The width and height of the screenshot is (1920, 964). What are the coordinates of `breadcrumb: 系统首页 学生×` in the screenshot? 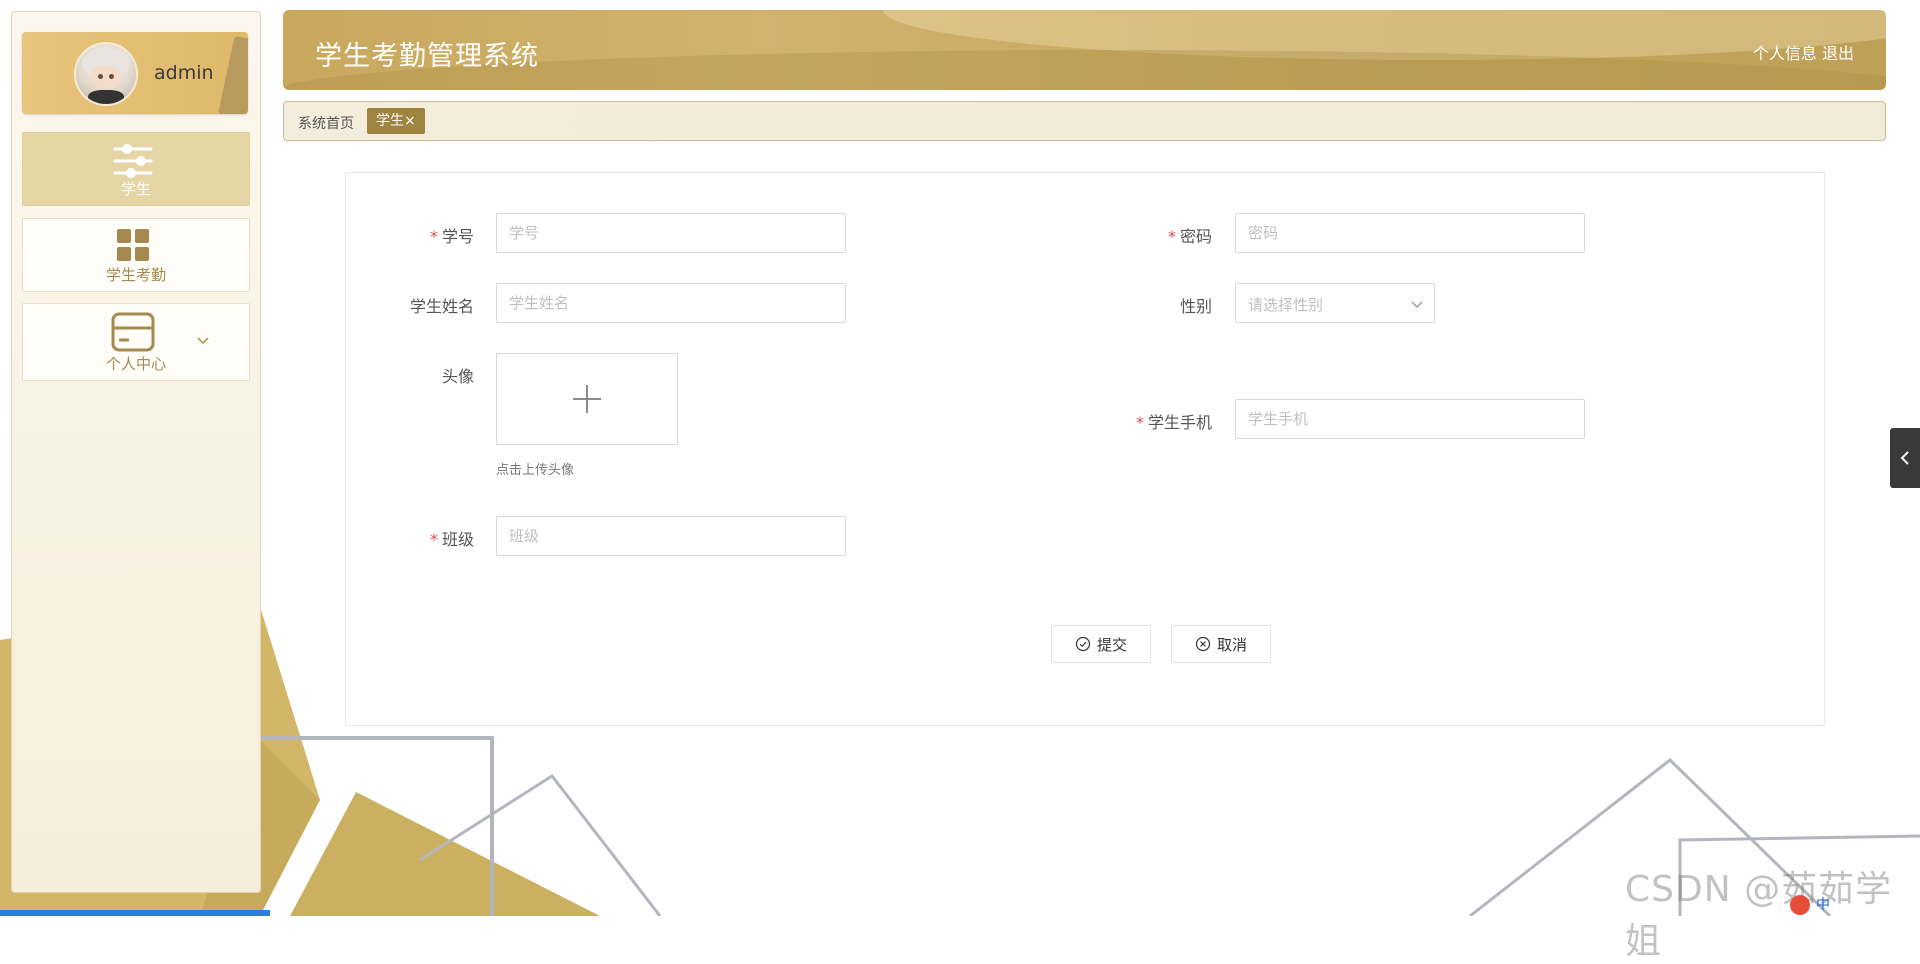 It's located at (1084, 121).